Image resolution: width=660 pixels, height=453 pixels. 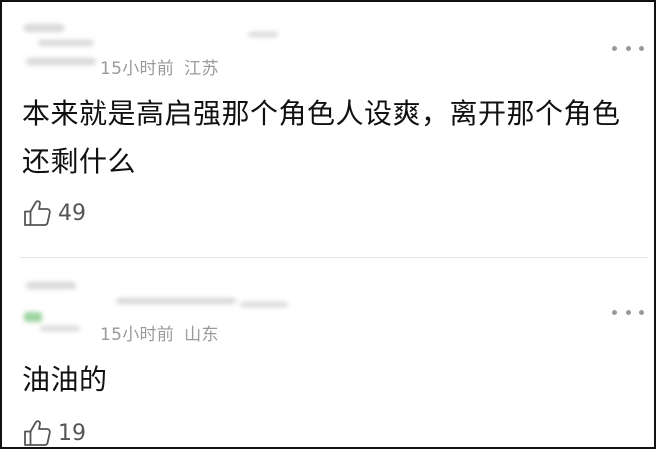 What do you see at coordinates (54, 432) in the screenshot?
I see `like-button: 19` at bounding box center [54, 432].